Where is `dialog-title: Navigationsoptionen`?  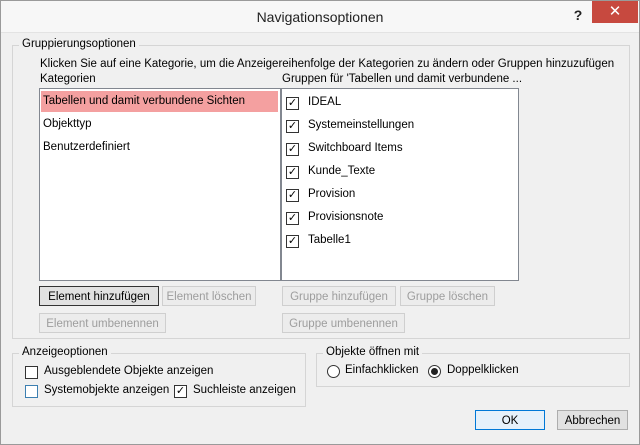
dialog-title: Navigationsoptionen is located at coordinates (320, 17).